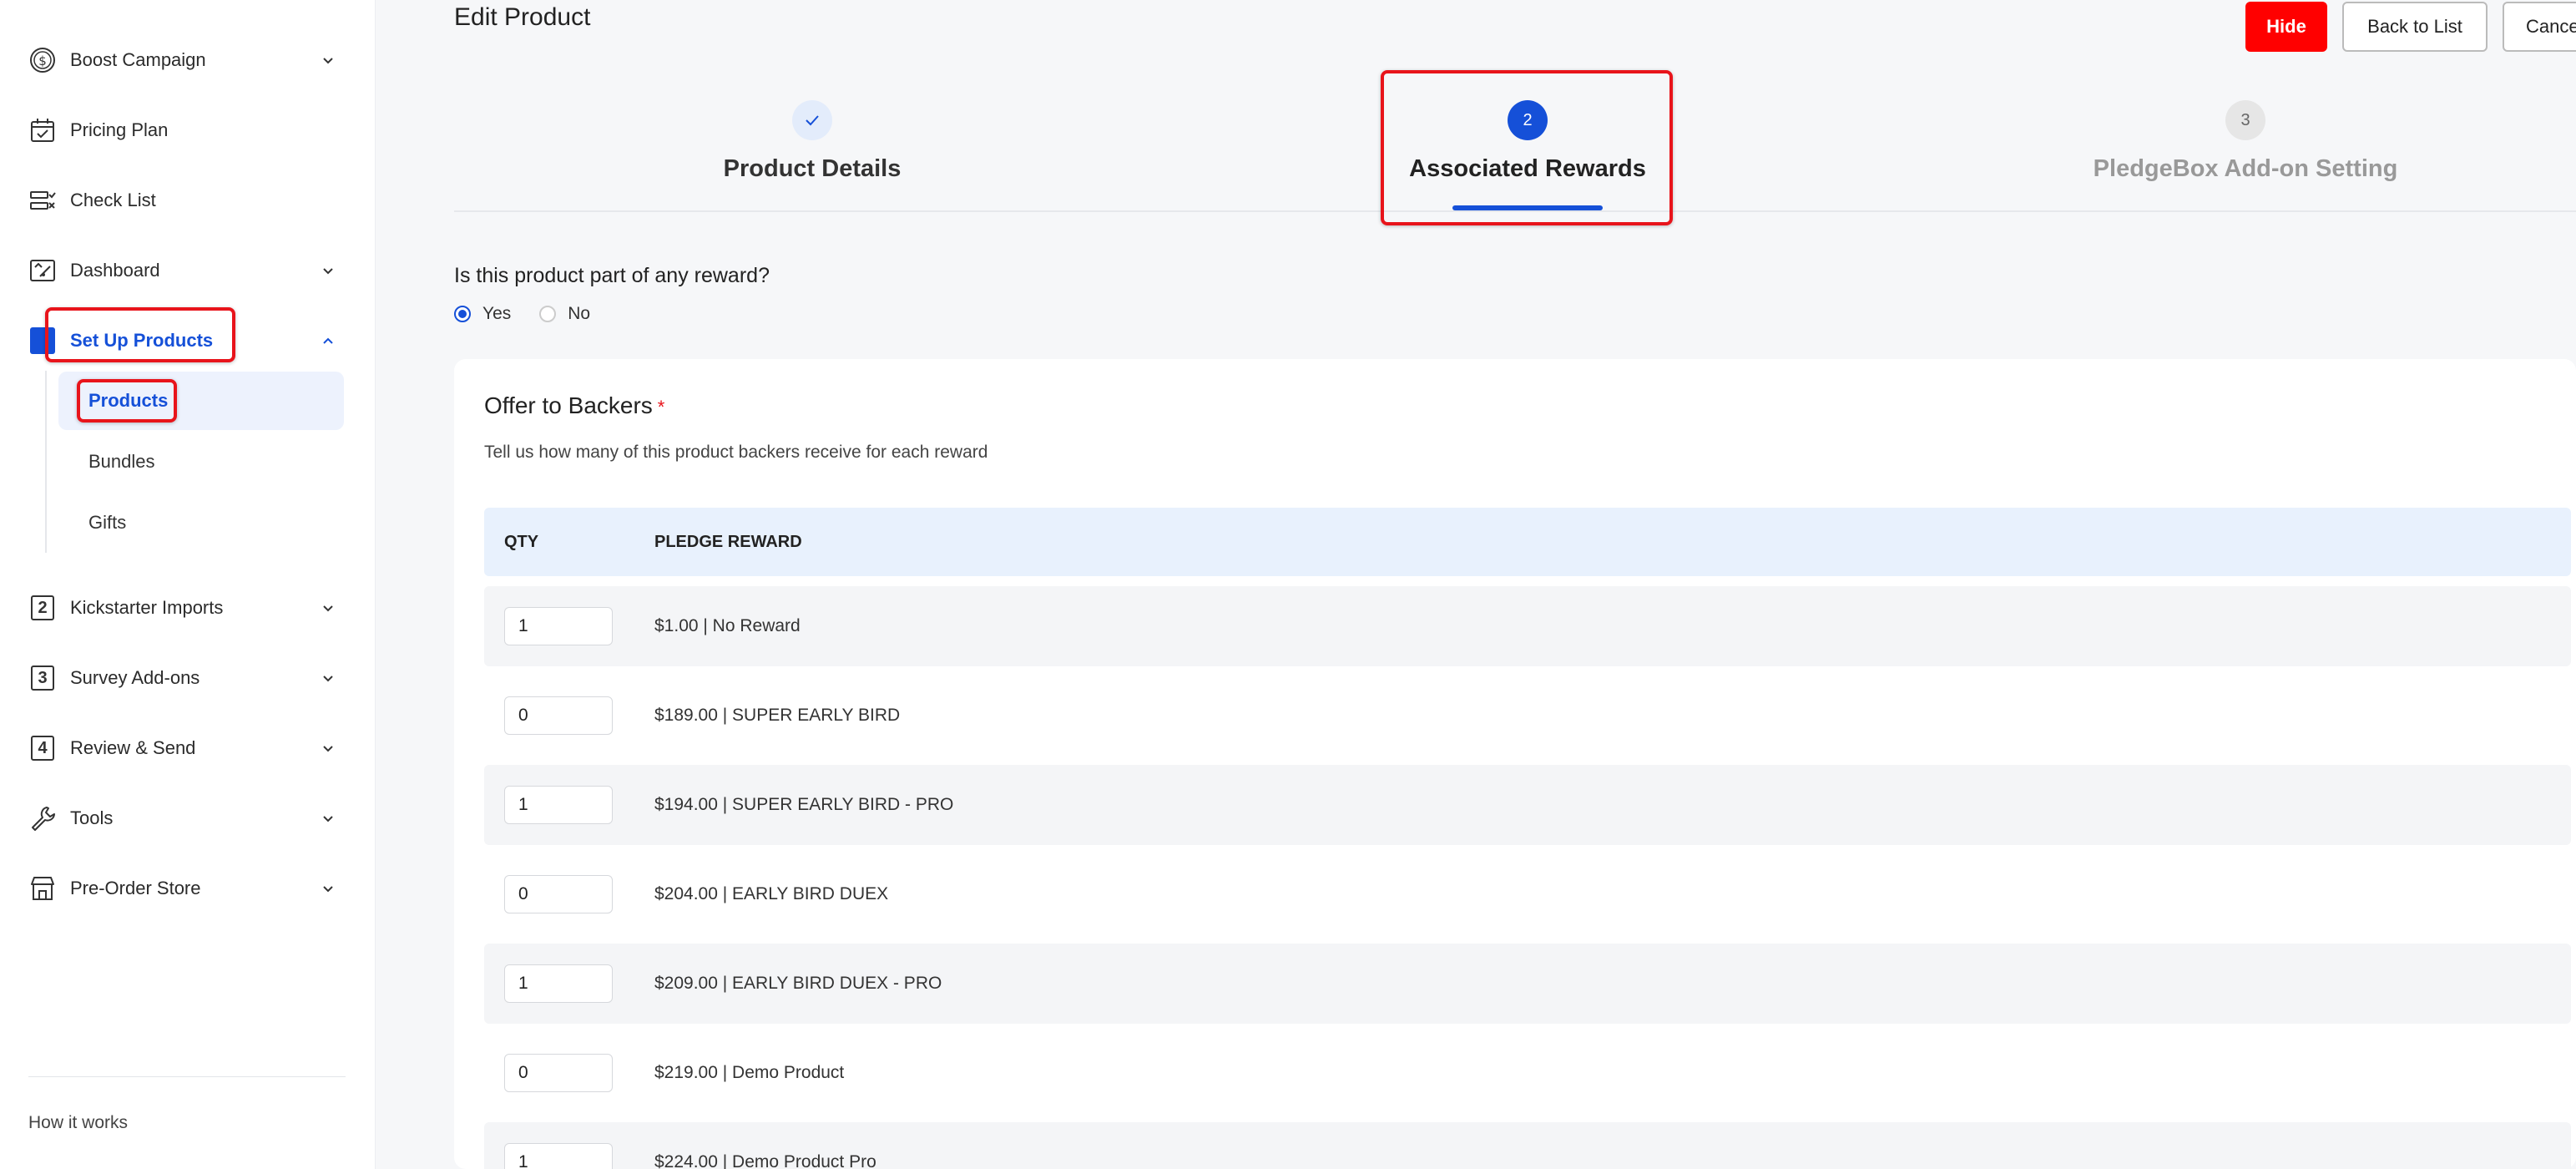 Image resolution: width=2576 pixels, height=1169 pixels. Describe the element at coordinates (765, 1160) in the screenshot. I see `reward-label: $224.00 | Demo Product Pro` at that location.